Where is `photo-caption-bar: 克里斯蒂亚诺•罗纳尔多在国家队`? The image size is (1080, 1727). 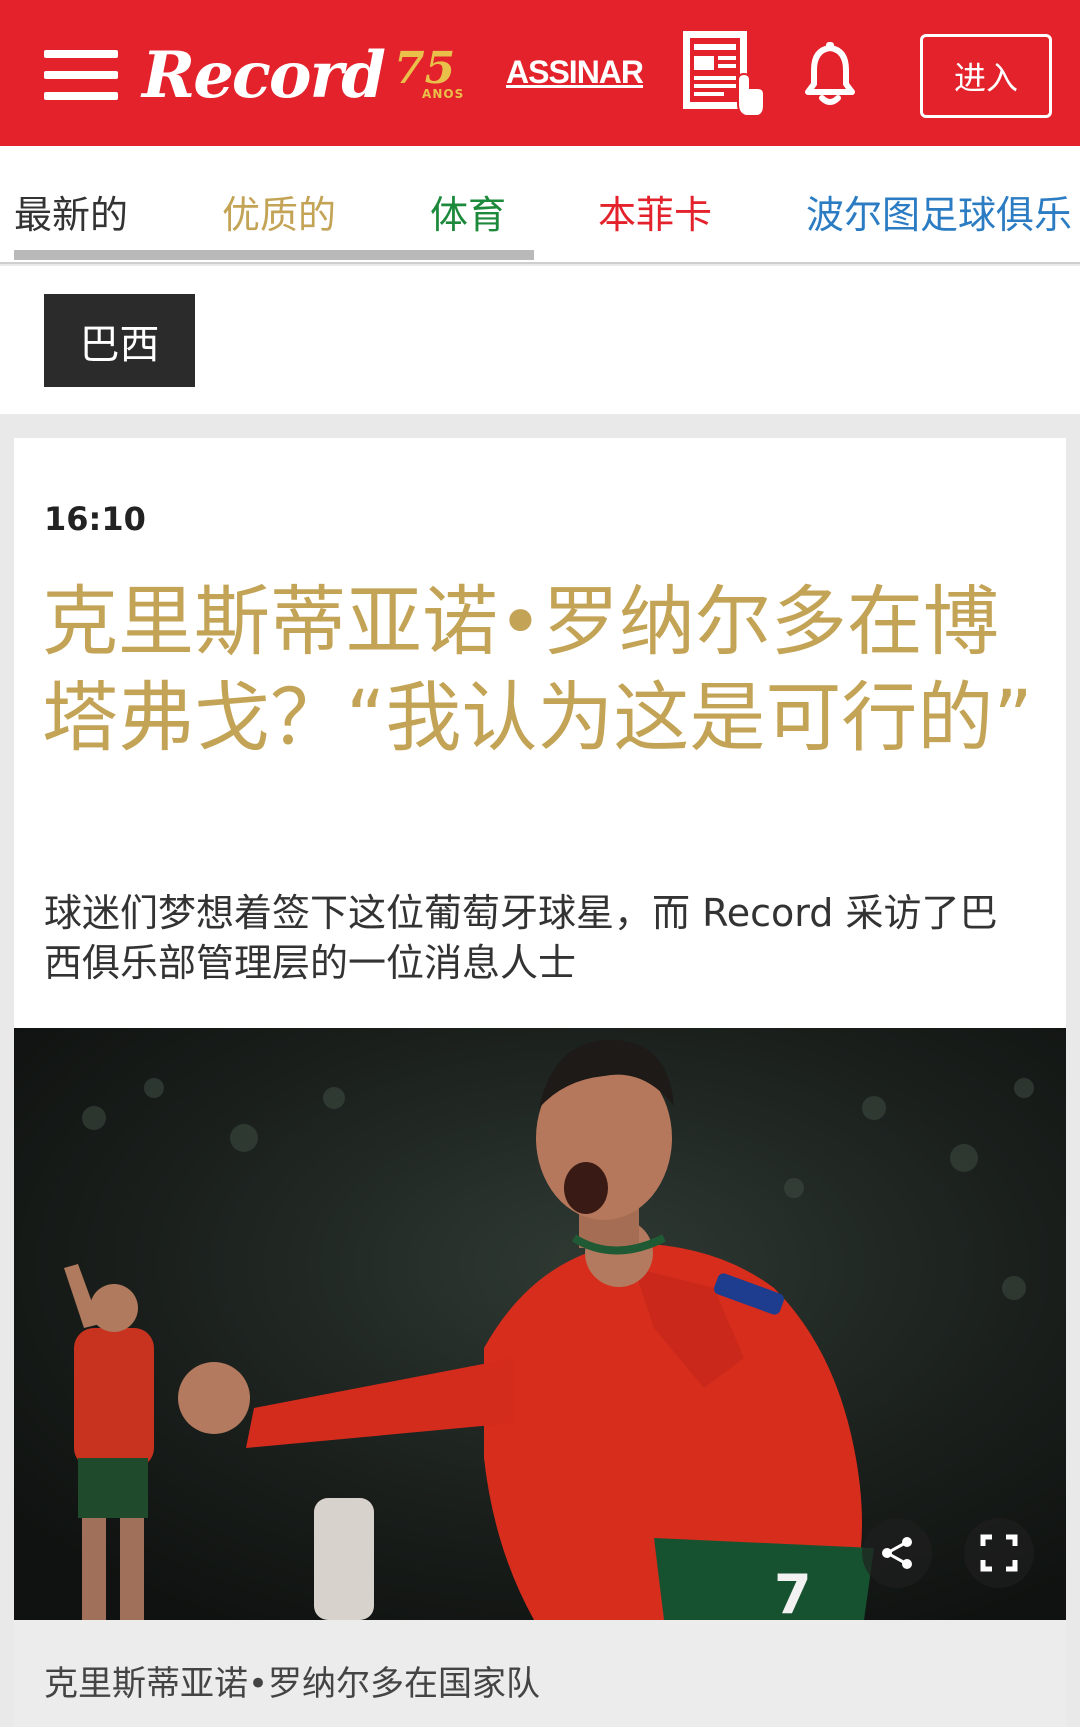 photo-caption-bar: 克里斯蒂亚诺•罗纳尔多在国家队 is located at coordinates (540, 1673).